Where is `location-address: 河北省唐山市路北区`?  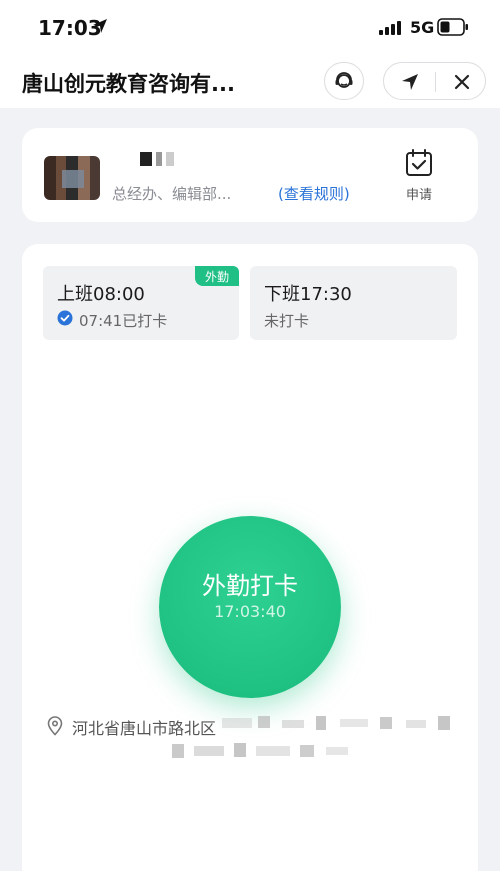
location-address: 河北省唐山市路北区 is located at coordinates (144, 728).